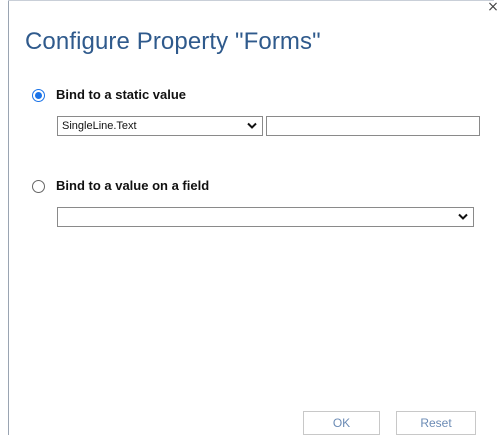 This screenshot has width=500, height=435. What do you see at coordinates (173, 41) in the screenshot?
I see `dialog-title: Configure Property "Forms"` at bounding box center [173, 41].